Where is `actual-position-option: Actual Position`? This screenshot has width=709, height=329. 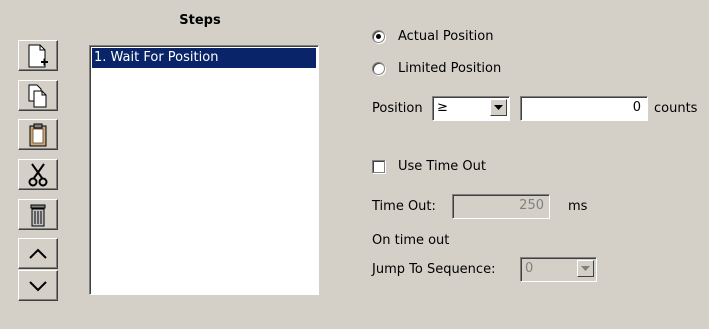
actual-position-option: Actual Position is located at coordinates (452, 37).